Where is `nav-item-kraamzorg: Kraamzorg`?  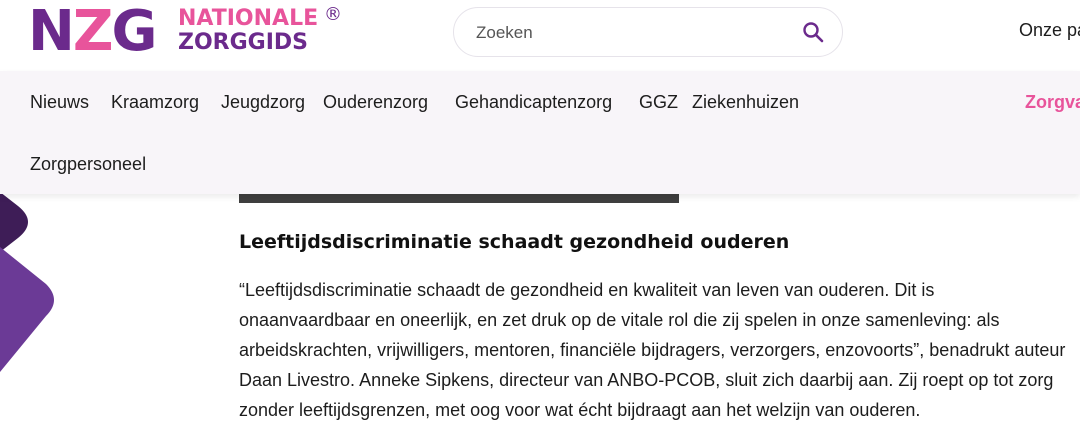
nav-item-kraamzorg: Kraamzorg is located at coordinates (155, 102).